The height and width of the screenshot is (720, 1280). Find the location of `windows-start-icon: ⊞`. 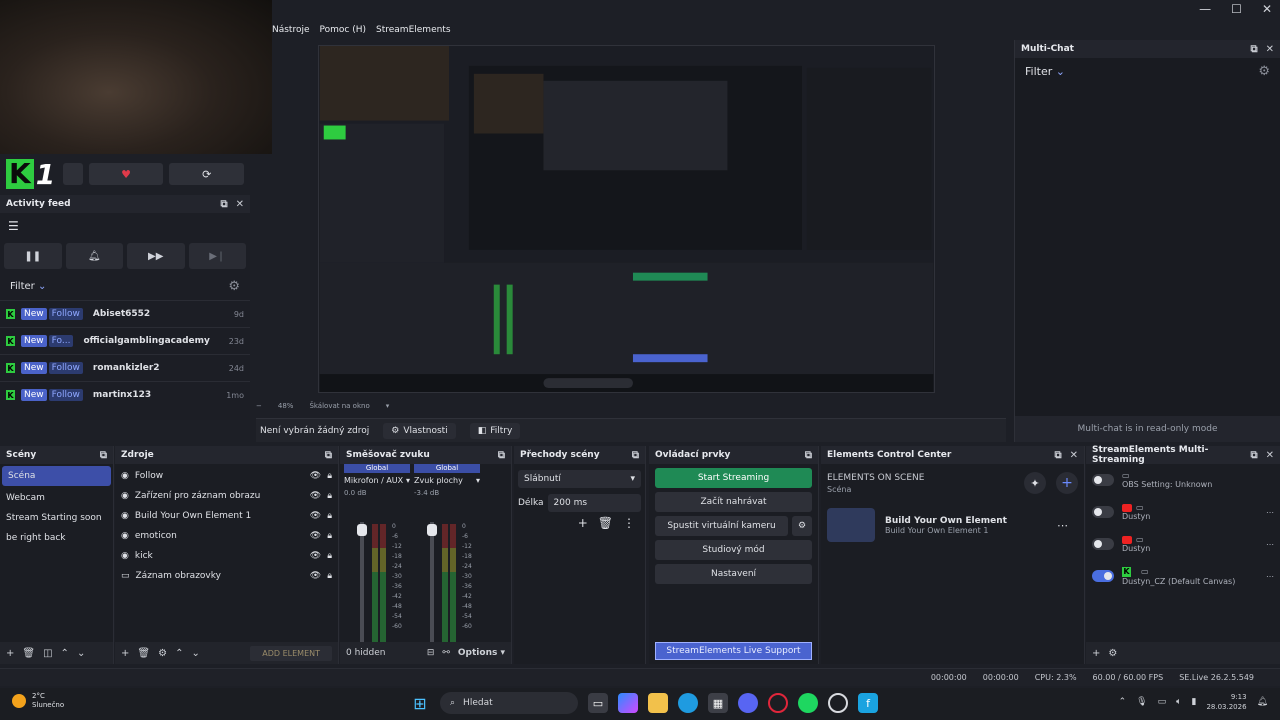

windows-start-icon: ⊞ is located at coordinates (420, 703).